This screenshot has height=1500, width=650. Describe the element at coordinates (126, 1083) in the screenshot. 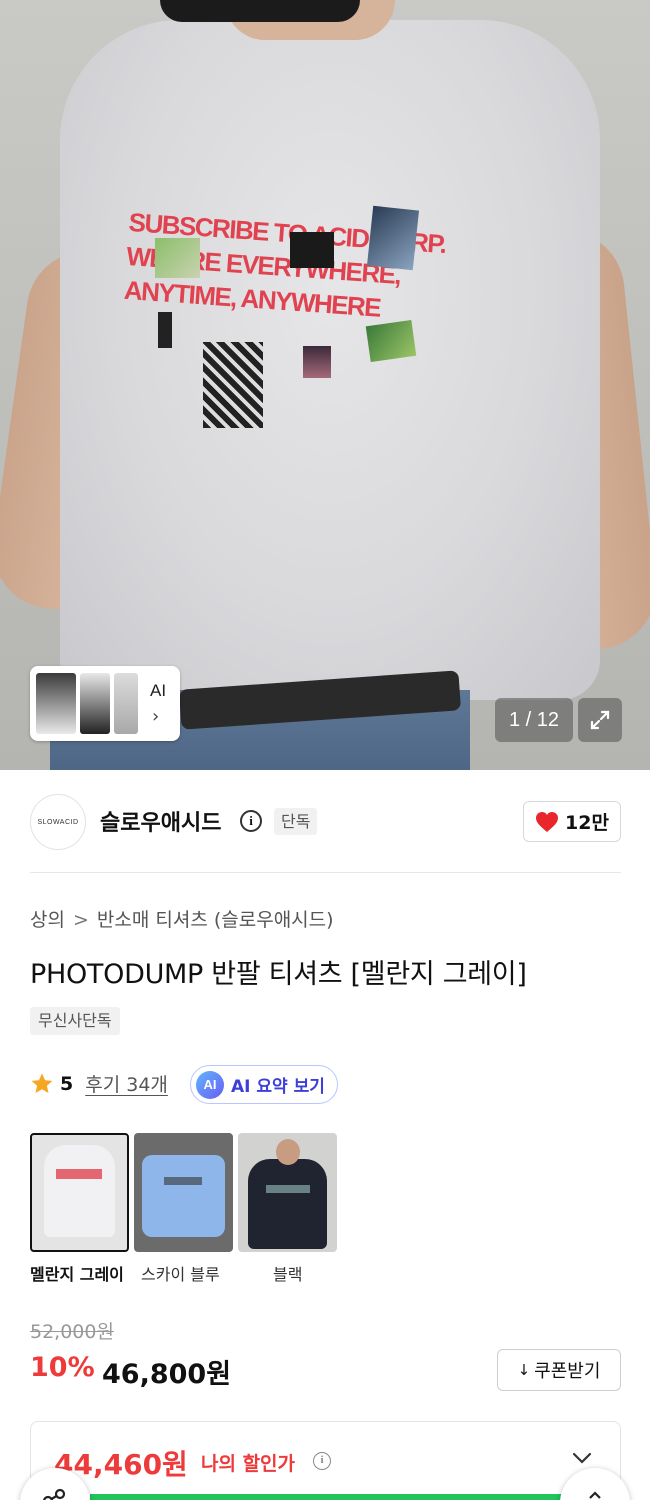

I see `reviews-link: 후기 34개` at that location.